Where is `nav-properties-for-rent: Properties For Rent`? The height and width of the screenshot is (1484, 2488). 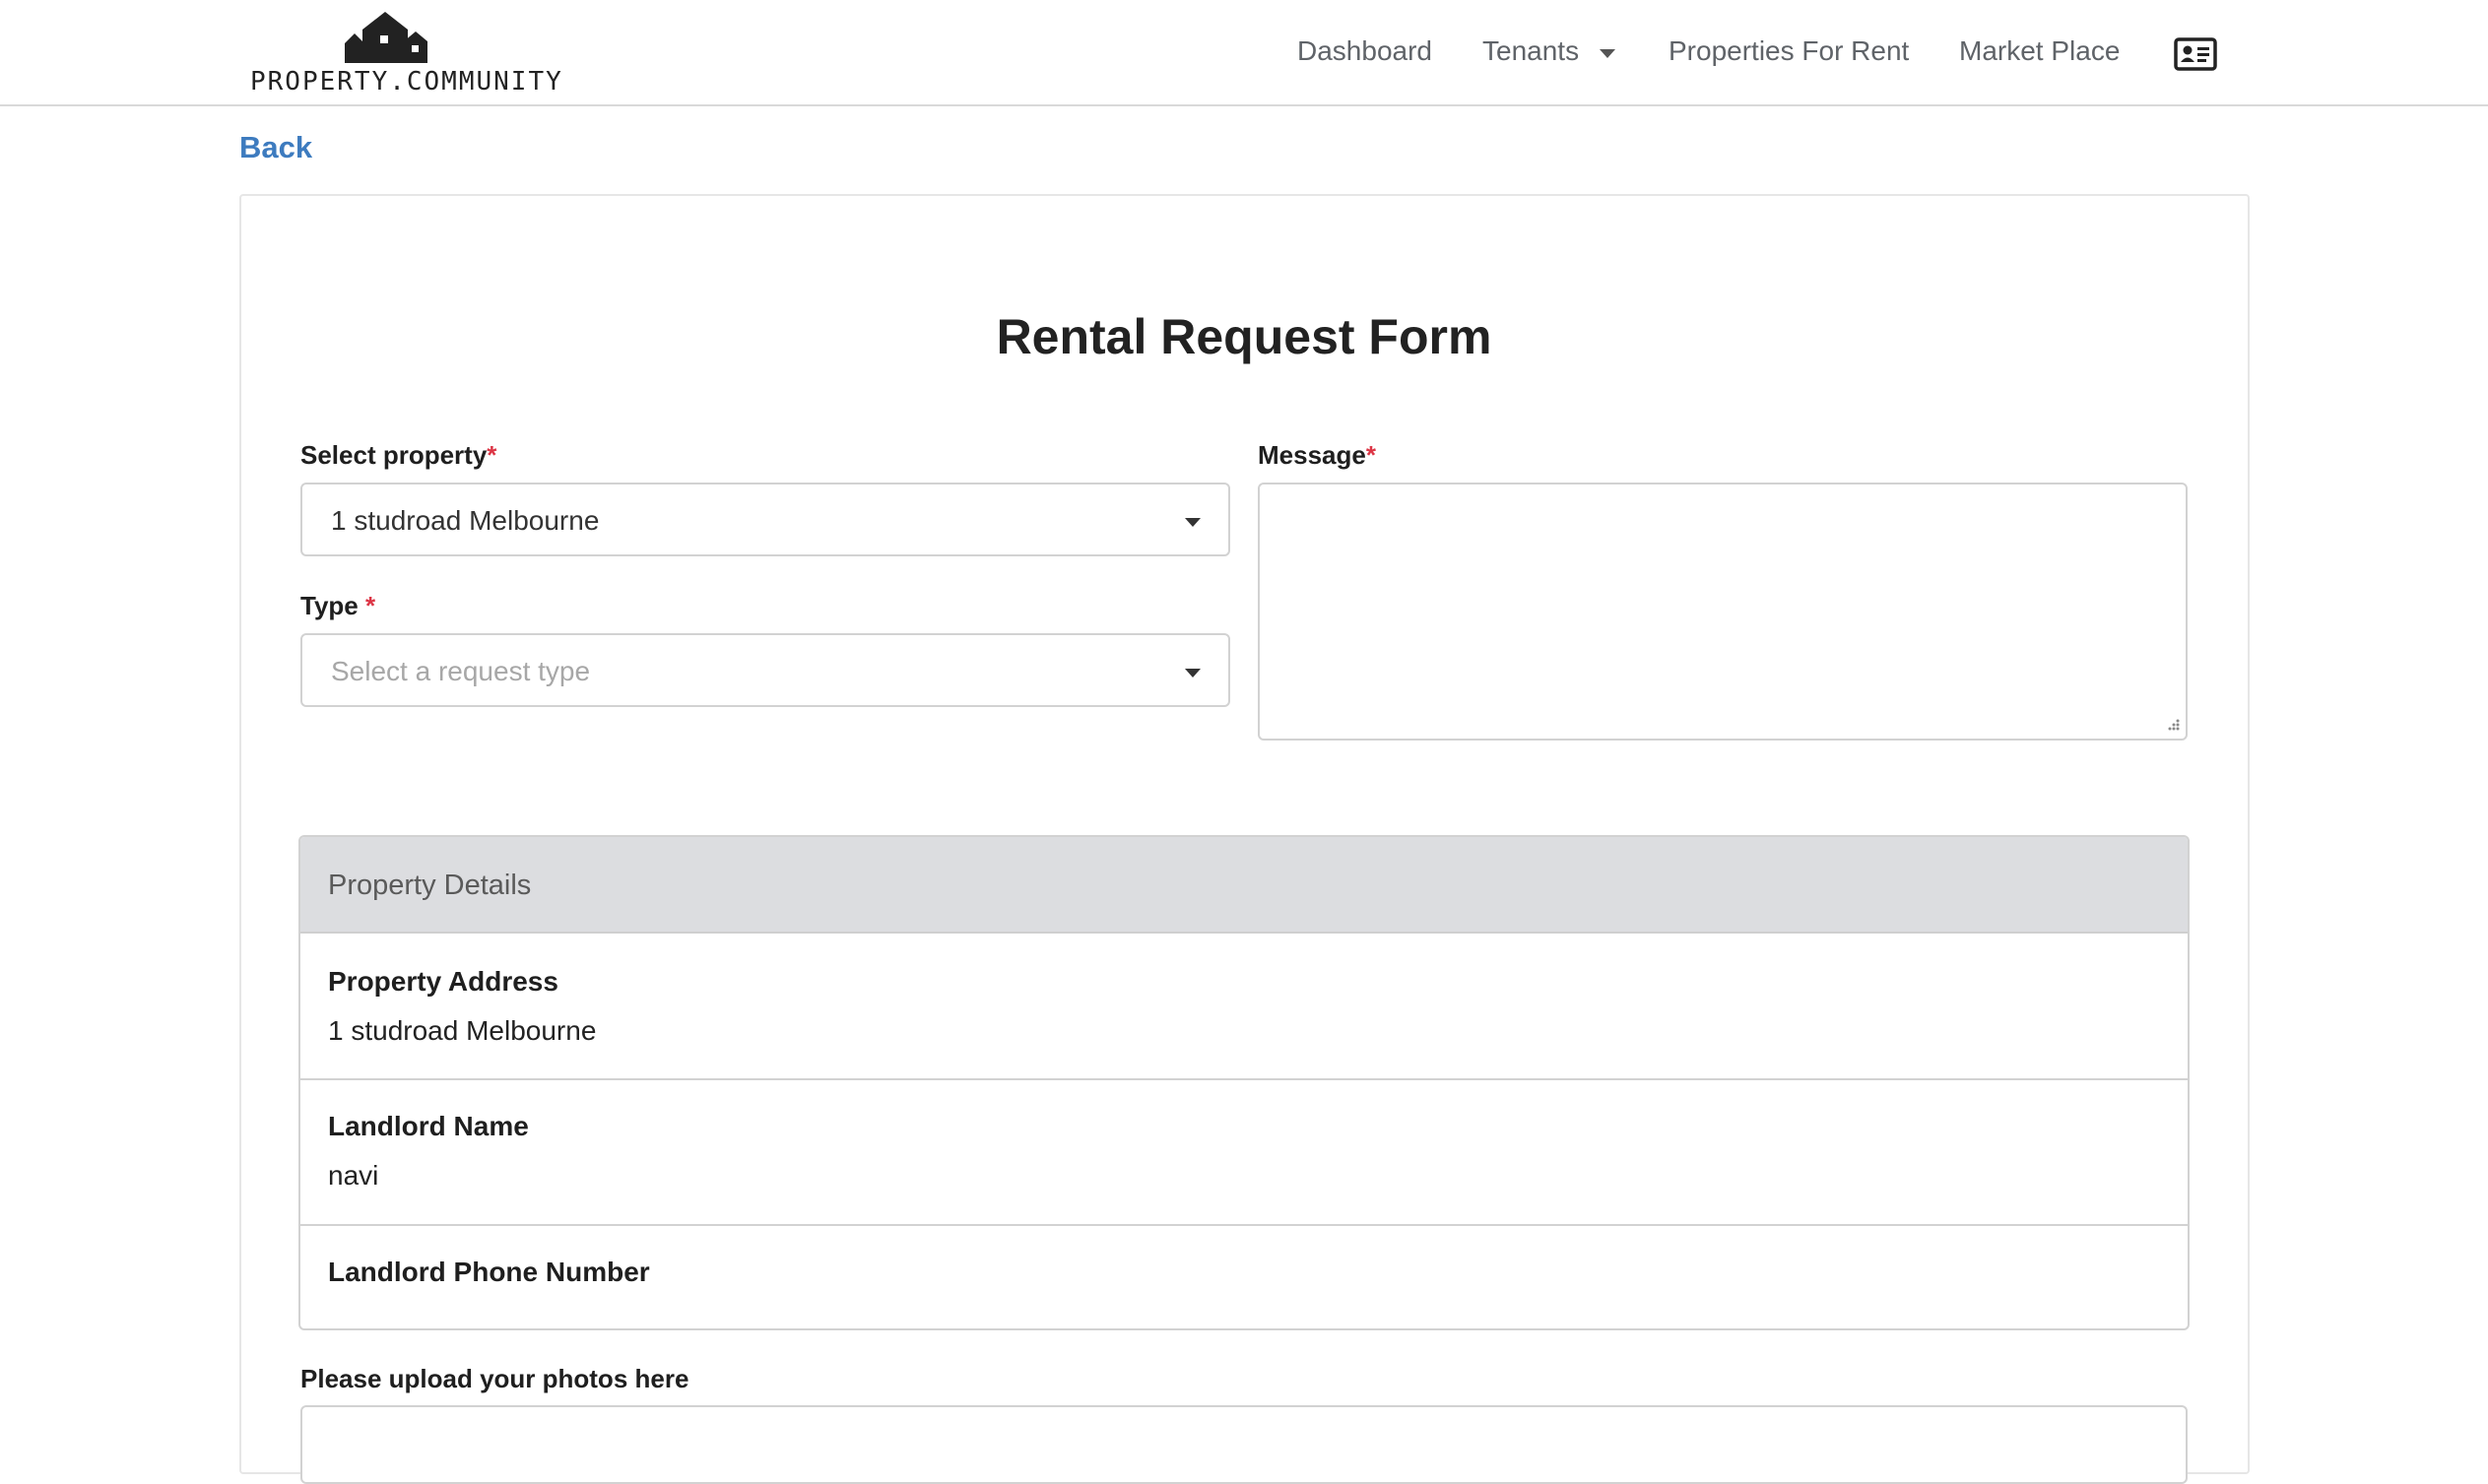 nav-properties-for-rent: Properties For Rent is located at coordinates (1789, 51).